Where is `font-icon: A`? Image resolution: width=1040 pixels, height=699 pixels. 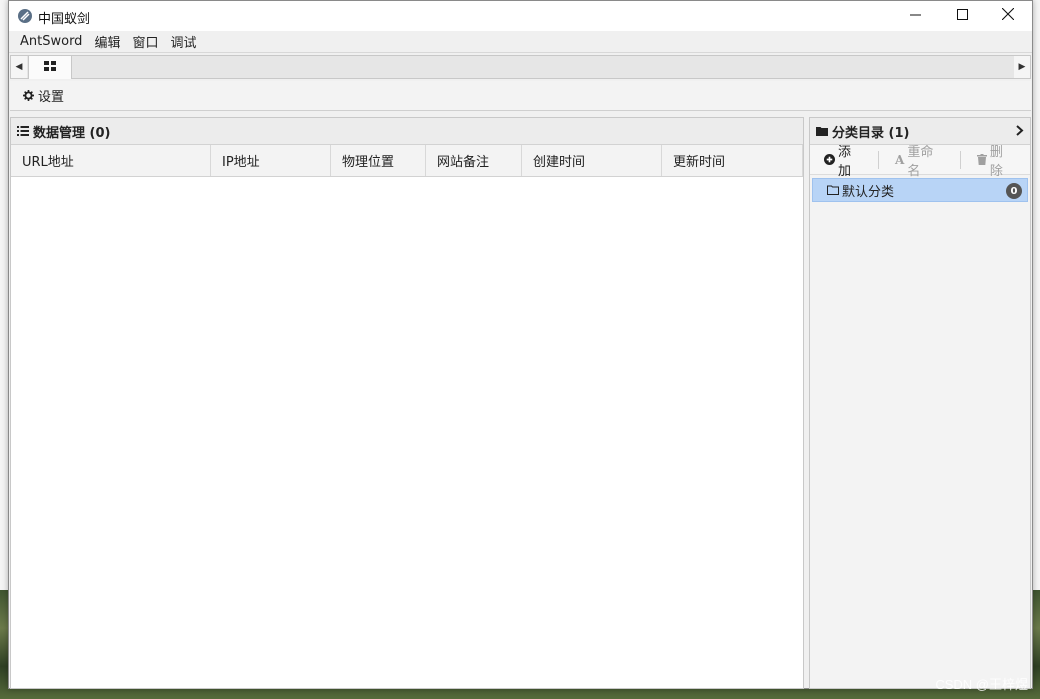 font-icon: A is located at coordinates (900, 159).